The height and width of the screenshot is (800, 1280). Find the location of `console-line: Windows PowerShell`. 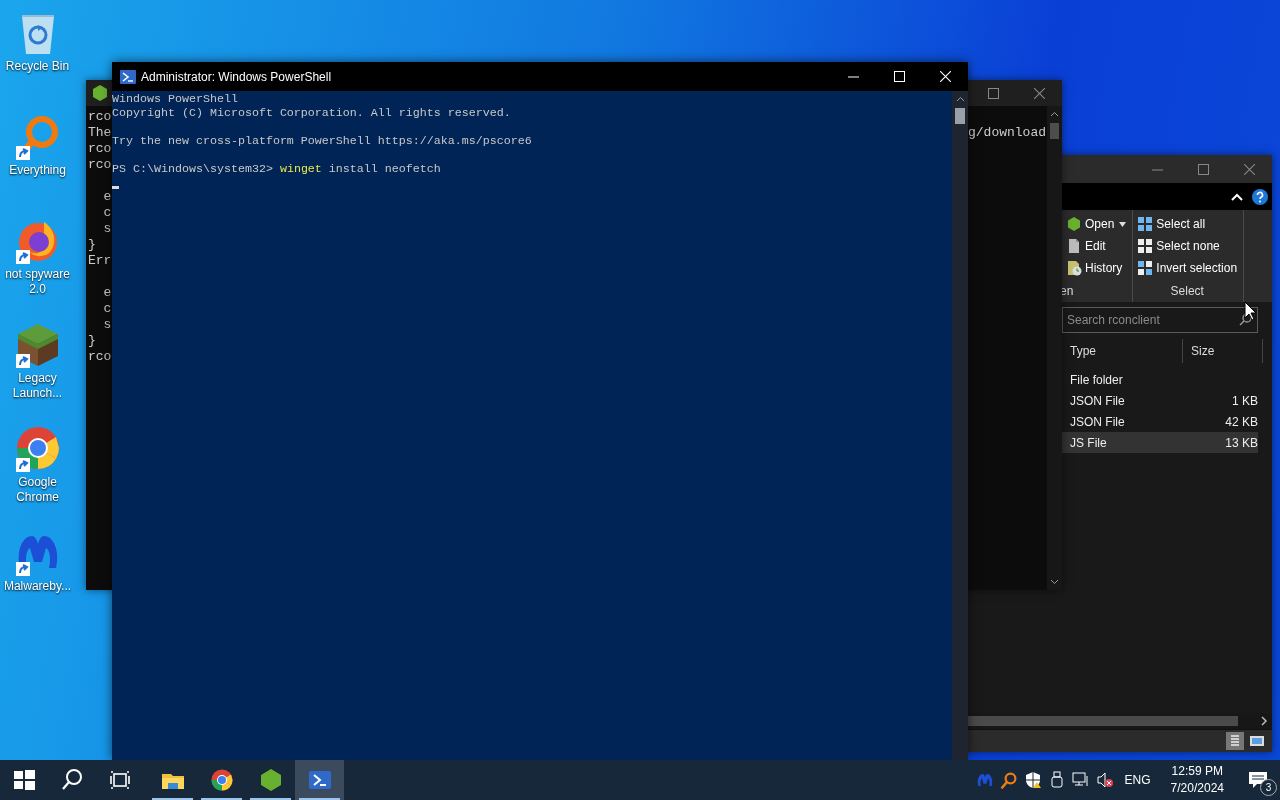

console-line: Windows PowerShell is located at coordinates (175, 99).